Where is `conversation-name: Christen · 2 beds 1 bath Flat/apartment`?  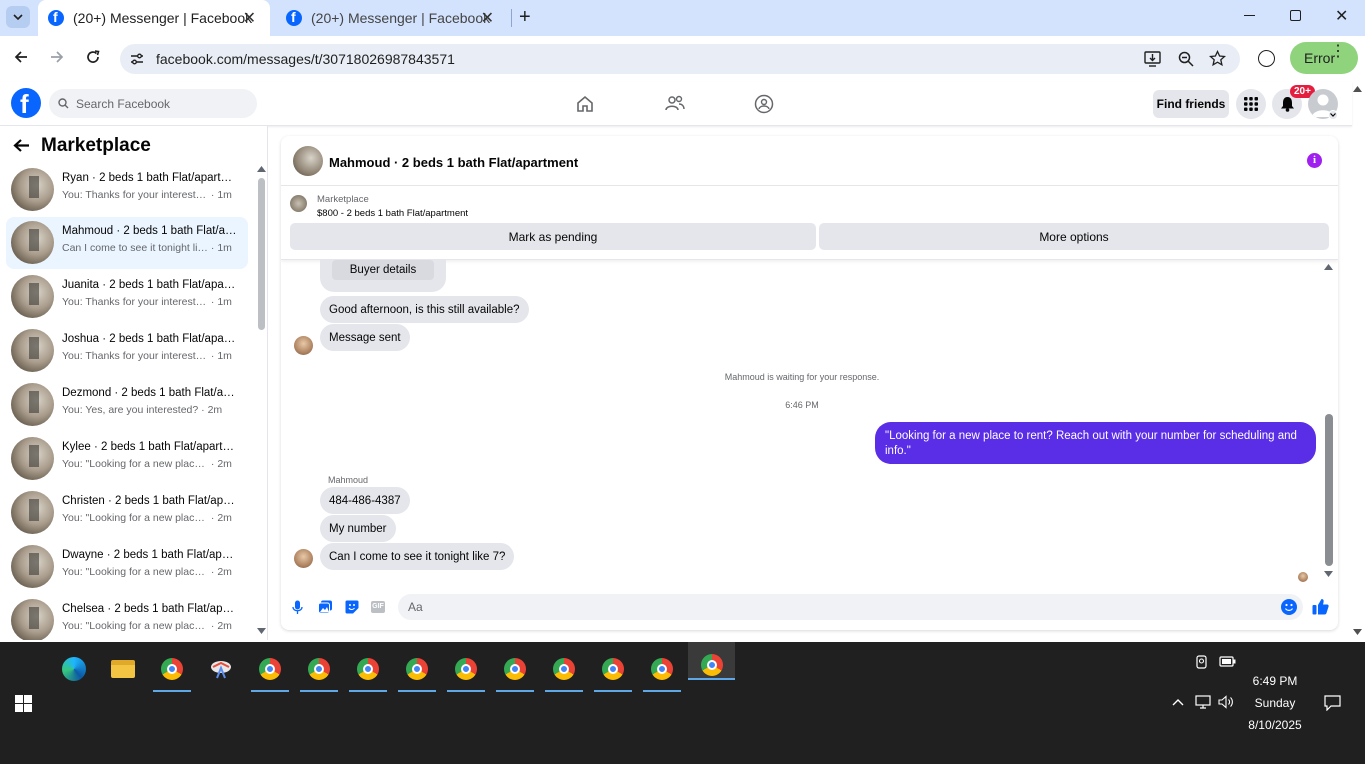 conversation-name: Christen · 2 beds 1 bath Flat/apartment is located at coordinates (150, 501).